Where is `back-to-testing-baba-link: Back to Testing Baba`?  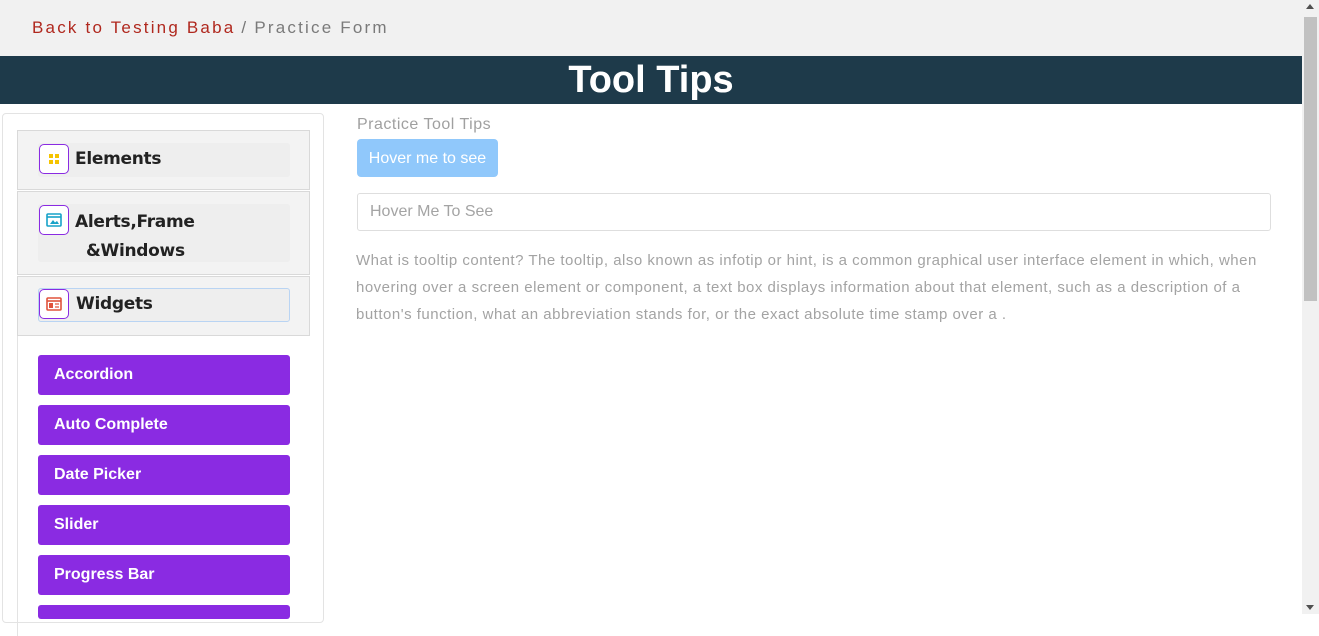 back-to-testing-baba-link: Back to Testing Baba is located at coordinates (133, 27).